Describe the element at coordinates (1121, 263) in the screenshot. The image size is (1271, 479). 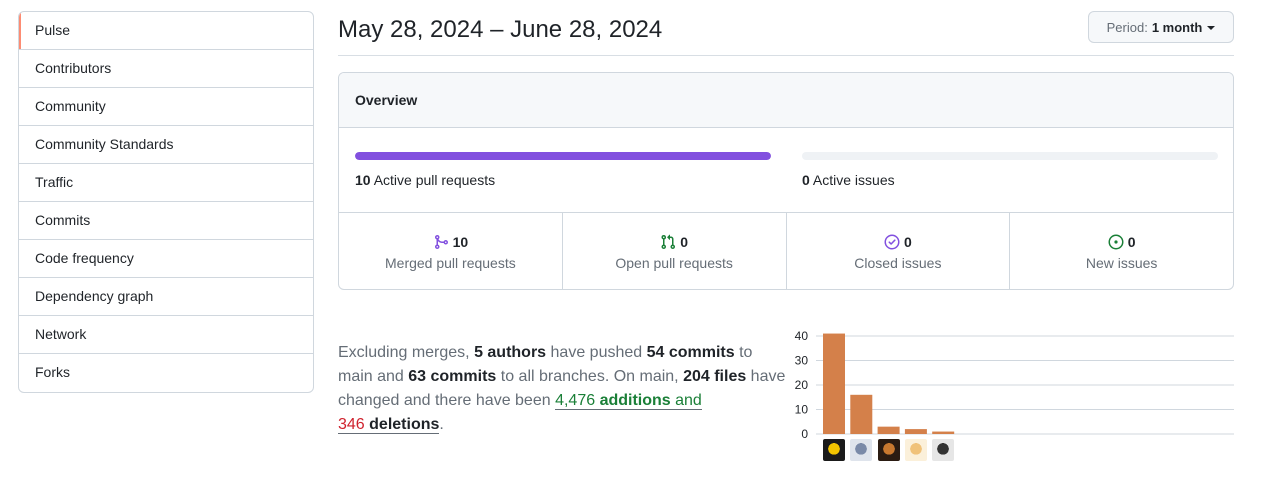
I see `new-issues-label: New issues` at that location.